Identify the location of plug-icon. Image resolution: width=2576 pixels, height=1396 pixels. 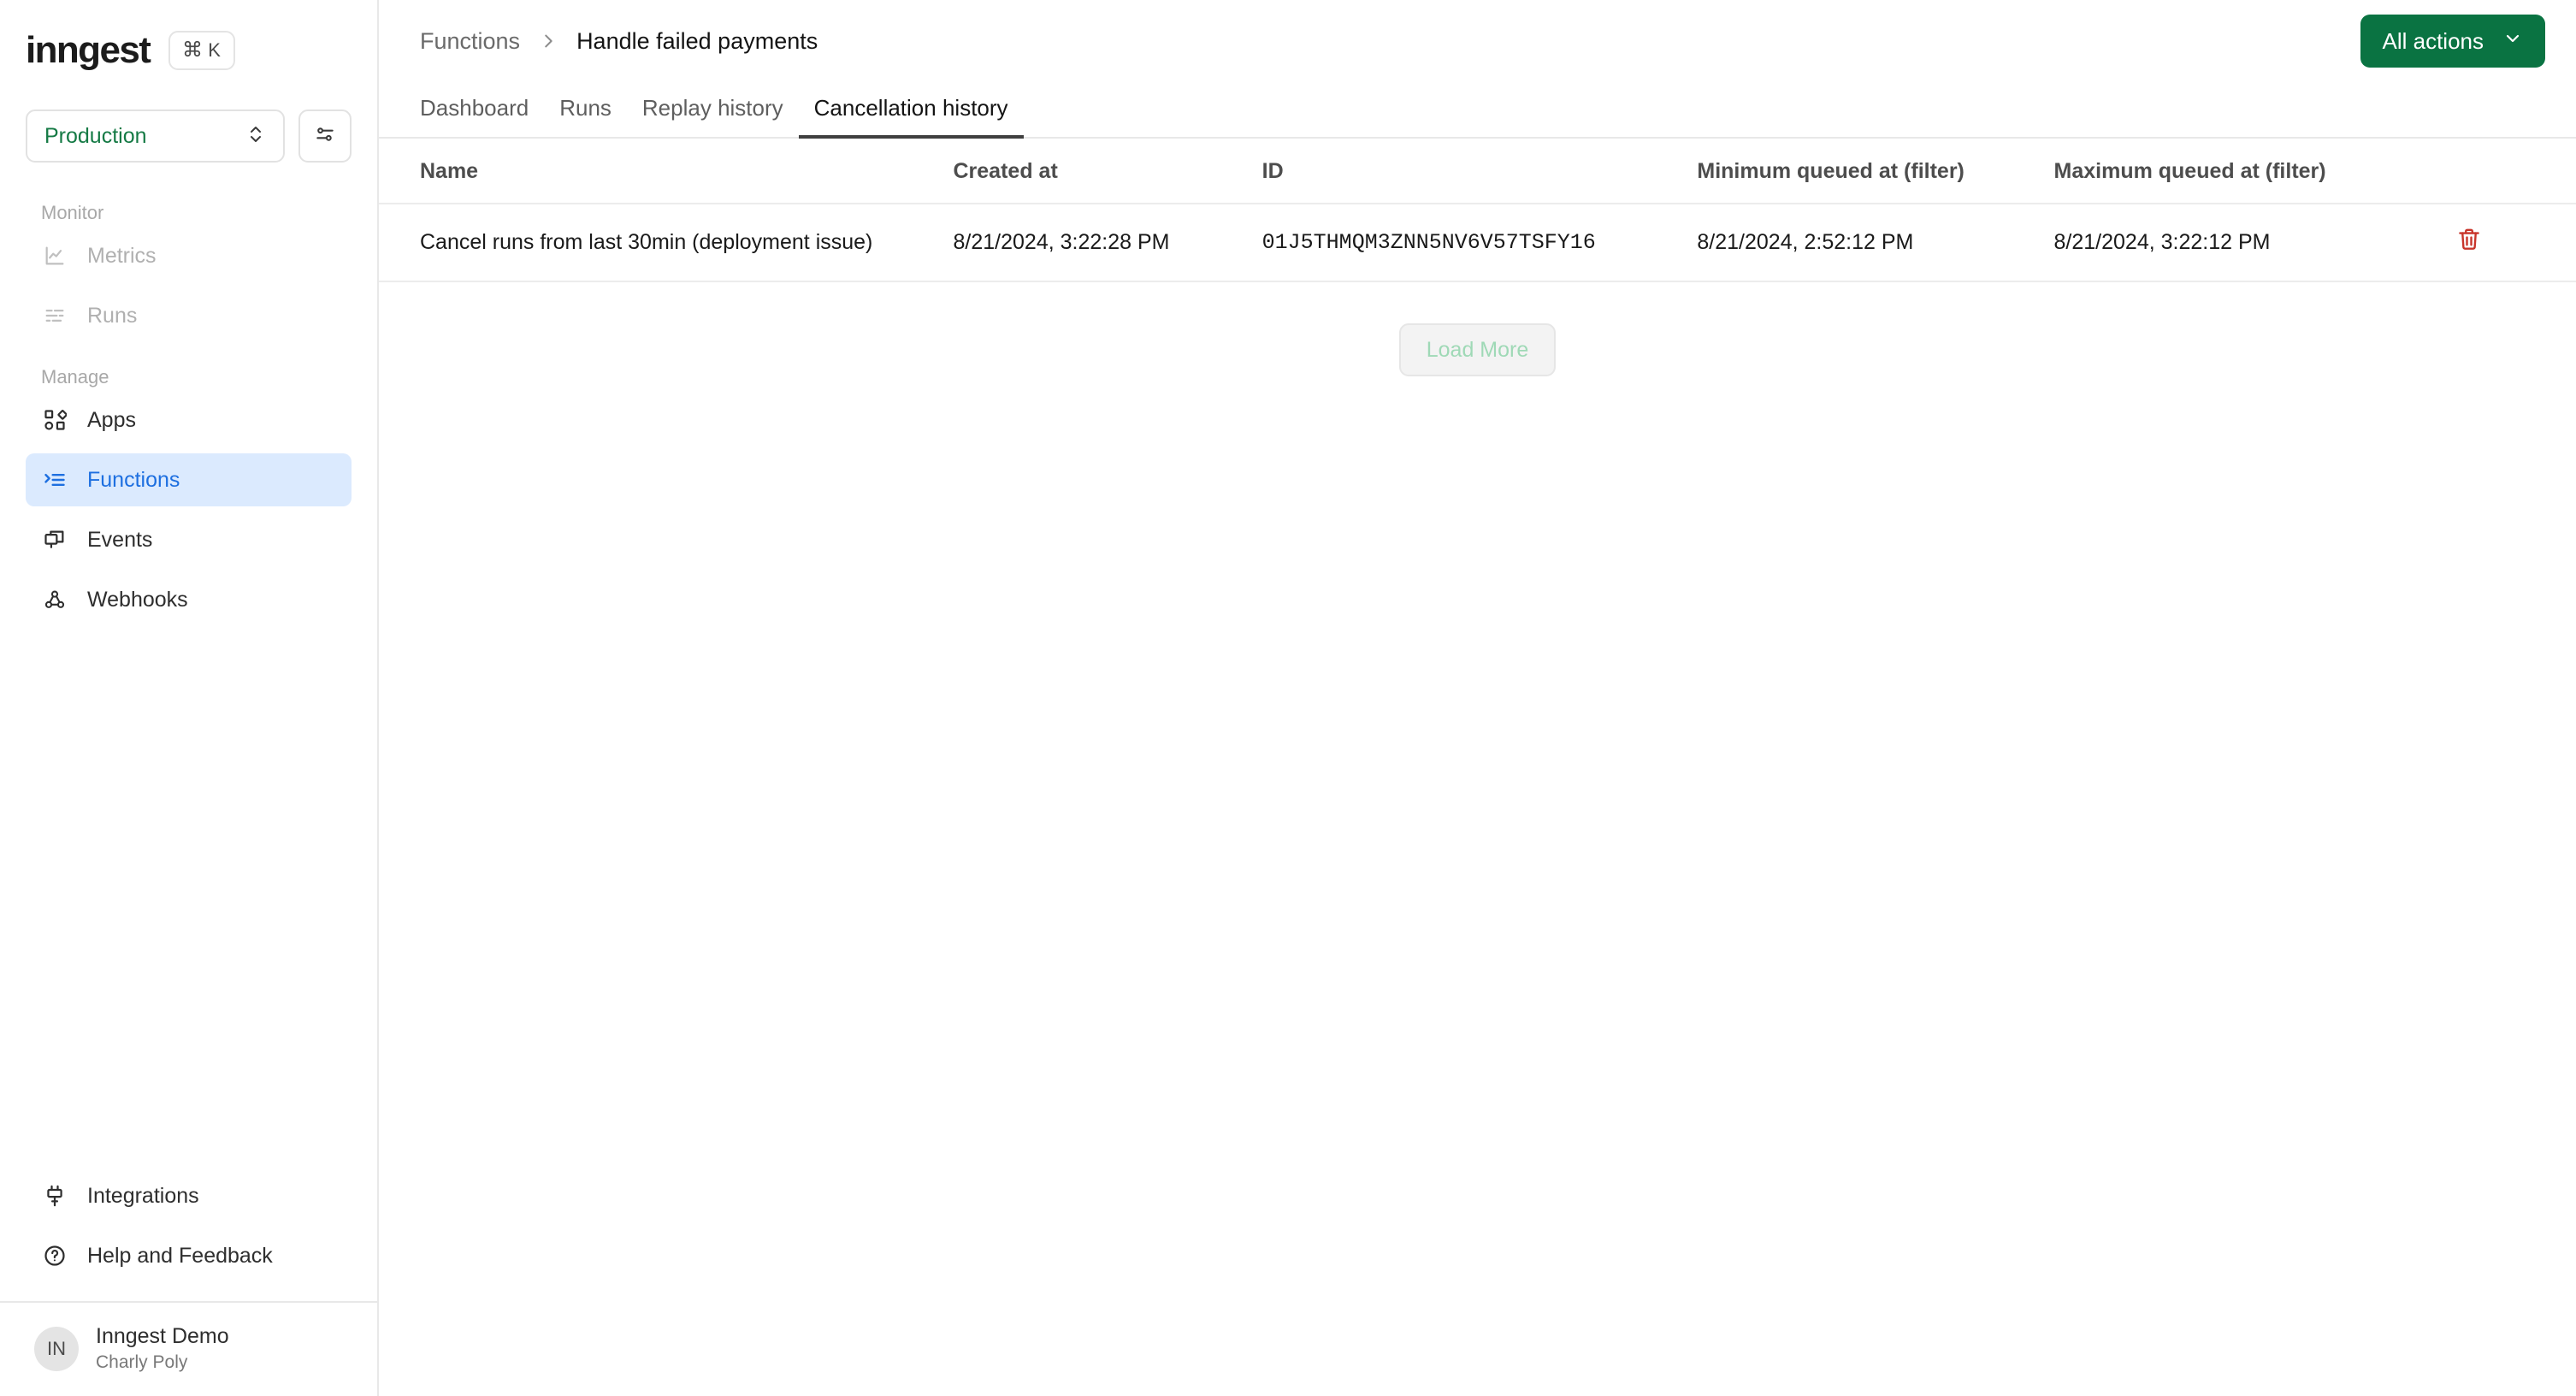
(54, 1196).